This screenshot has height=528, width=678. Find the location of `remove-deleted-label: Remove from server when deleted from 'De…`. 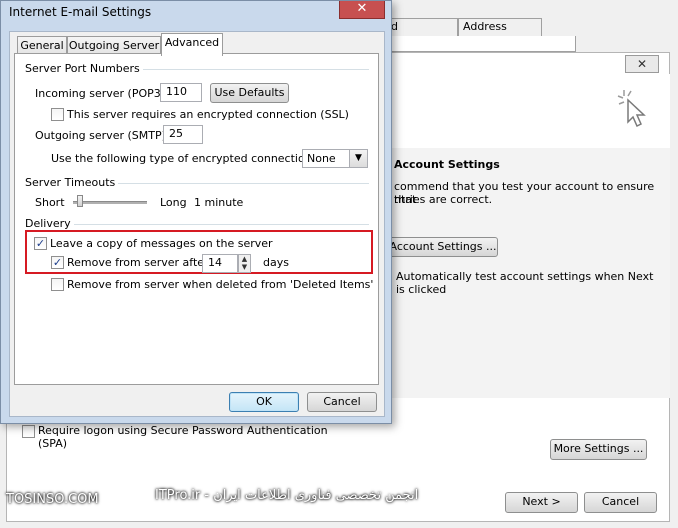

remove-deleted-label: Remove from server when deleted from 'De… is located at coordinates (220, 284).